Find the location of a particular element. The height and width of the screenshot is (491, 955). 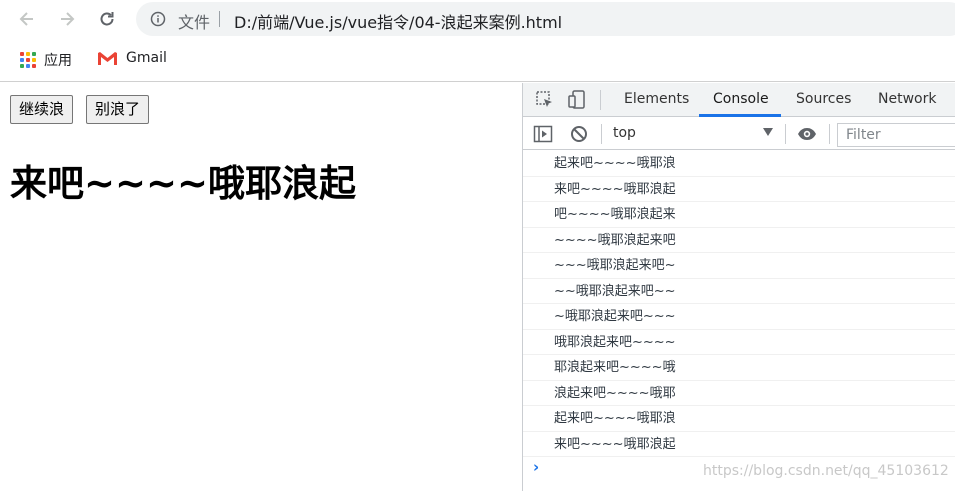

url-text: D:/前端/Vue.js/vue指令/04-浪起来案例.html is located at coordinates (398, 21).